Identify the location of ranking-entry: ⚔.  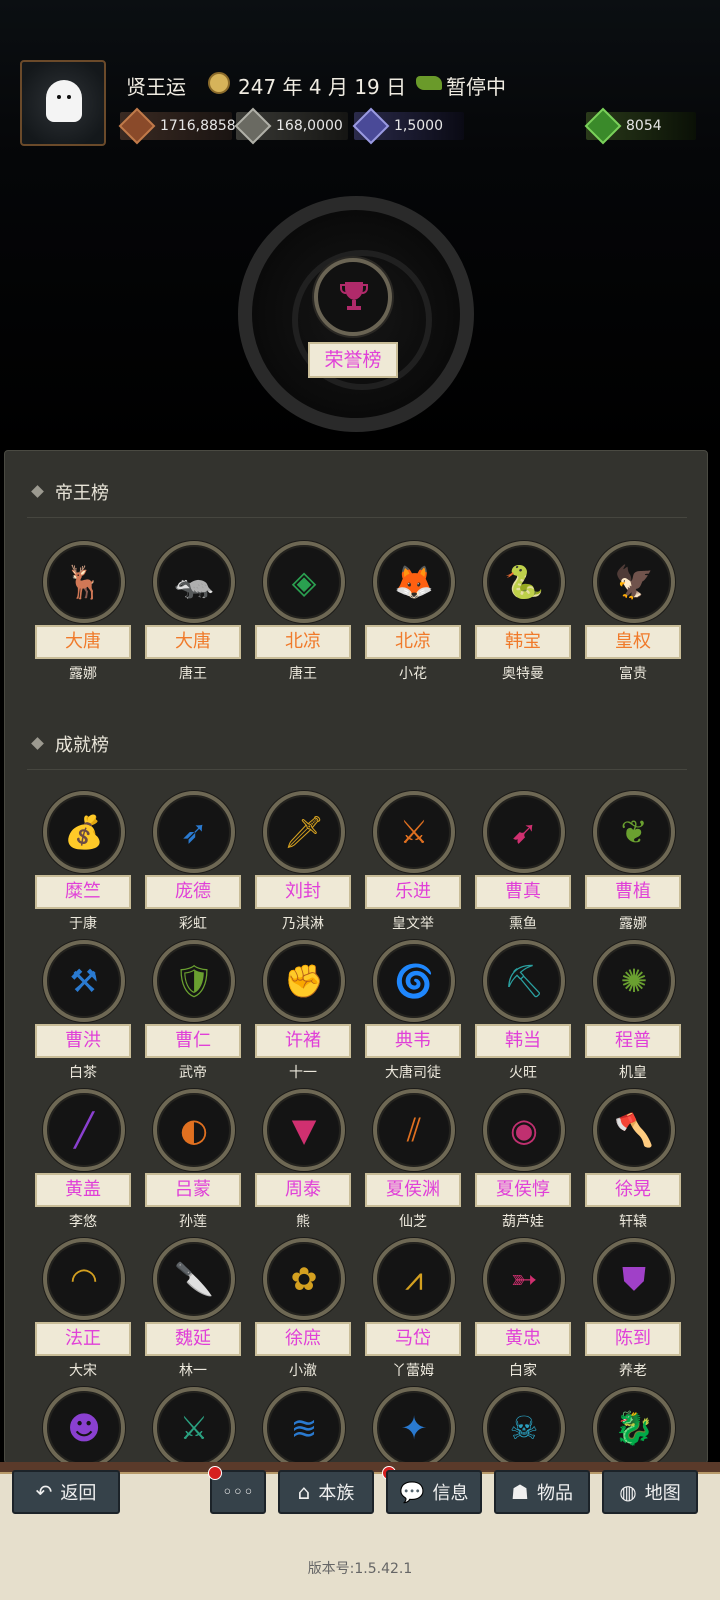
(195, 1425).